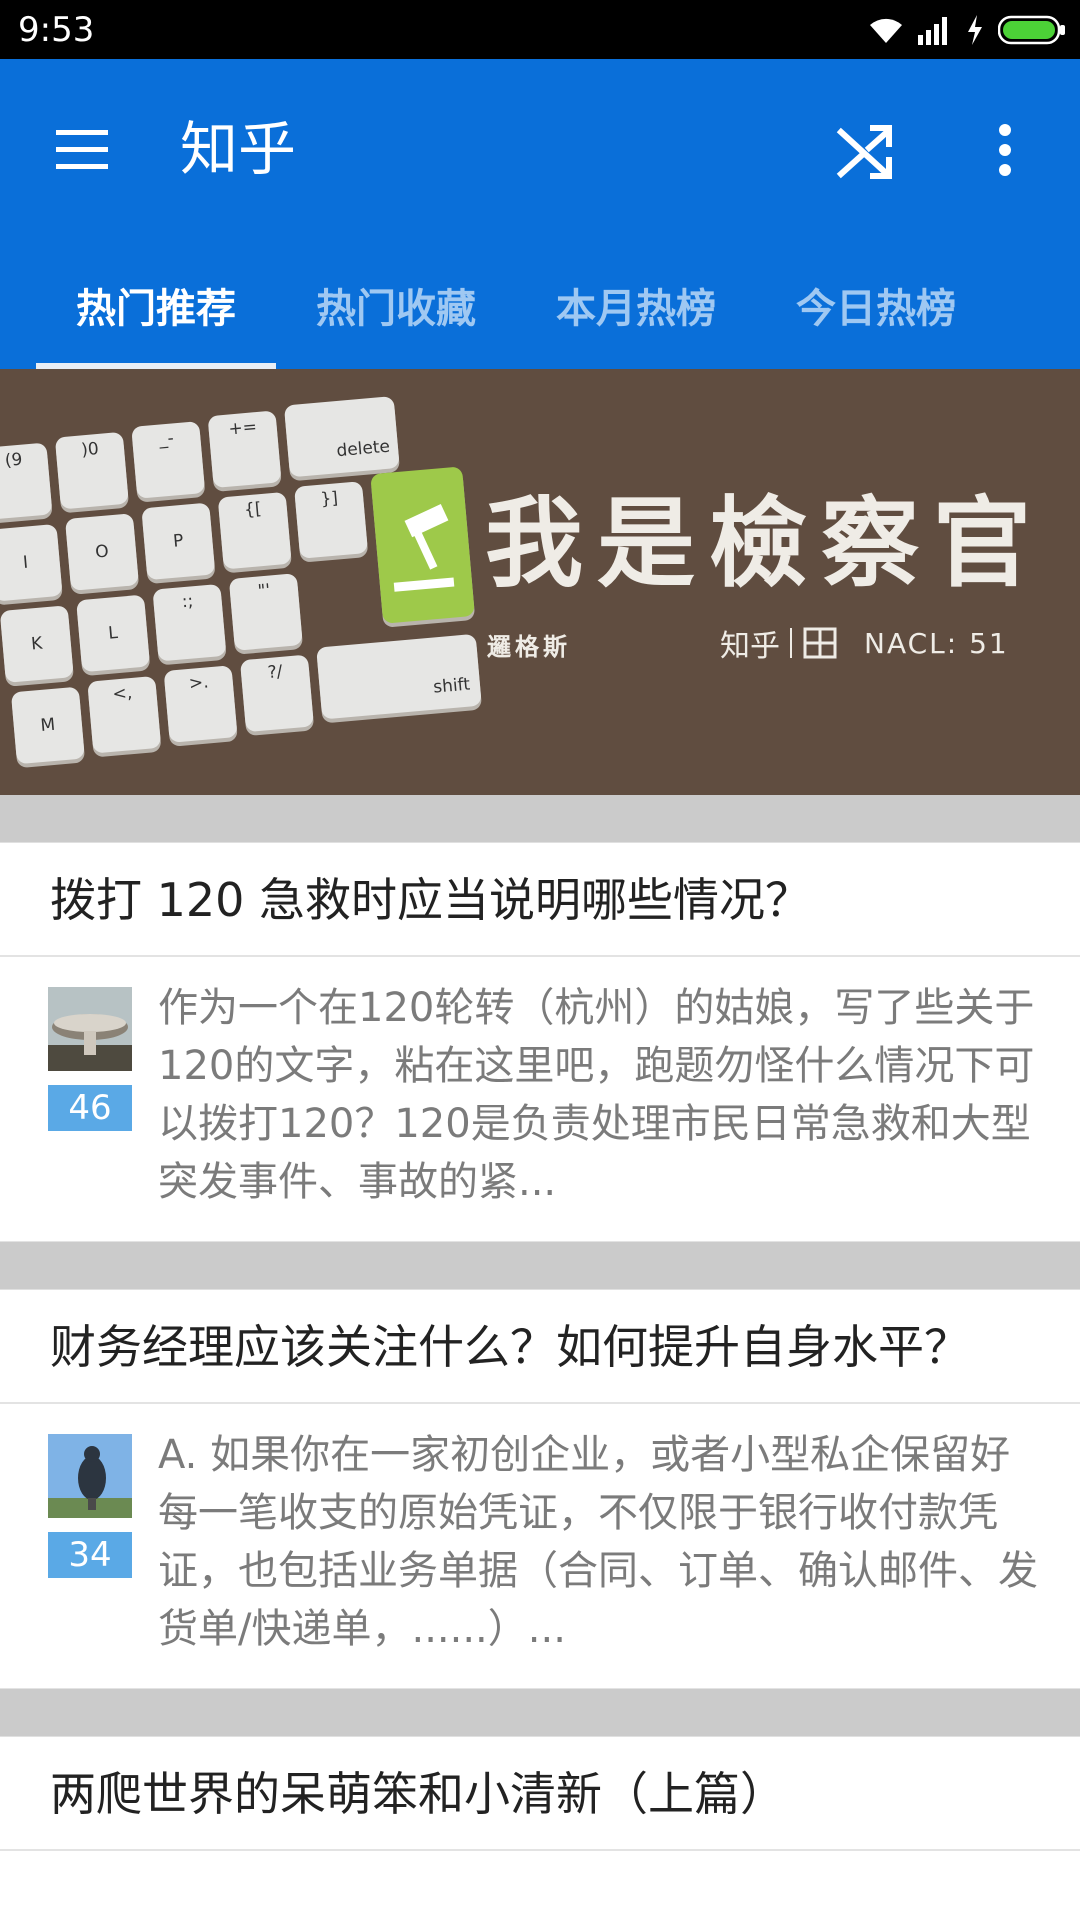 The width and height of the screenshot is (1080, 1920). Describe the element at coordinates (820, 643) in the screenshot. I see `salt-logo-icon` at that location.